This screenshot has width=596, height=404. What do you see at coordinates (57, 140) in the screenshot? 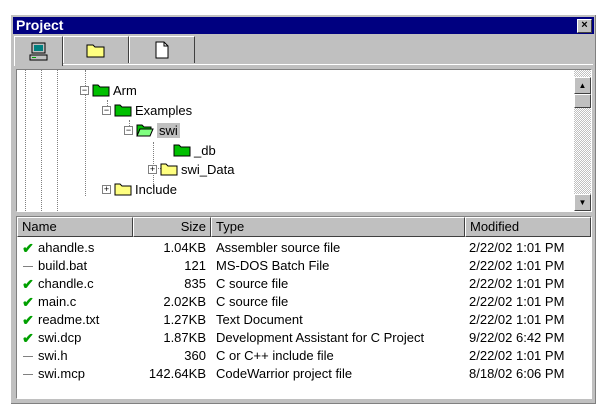
I see `tree-guide` at bounding box center [57, 140].